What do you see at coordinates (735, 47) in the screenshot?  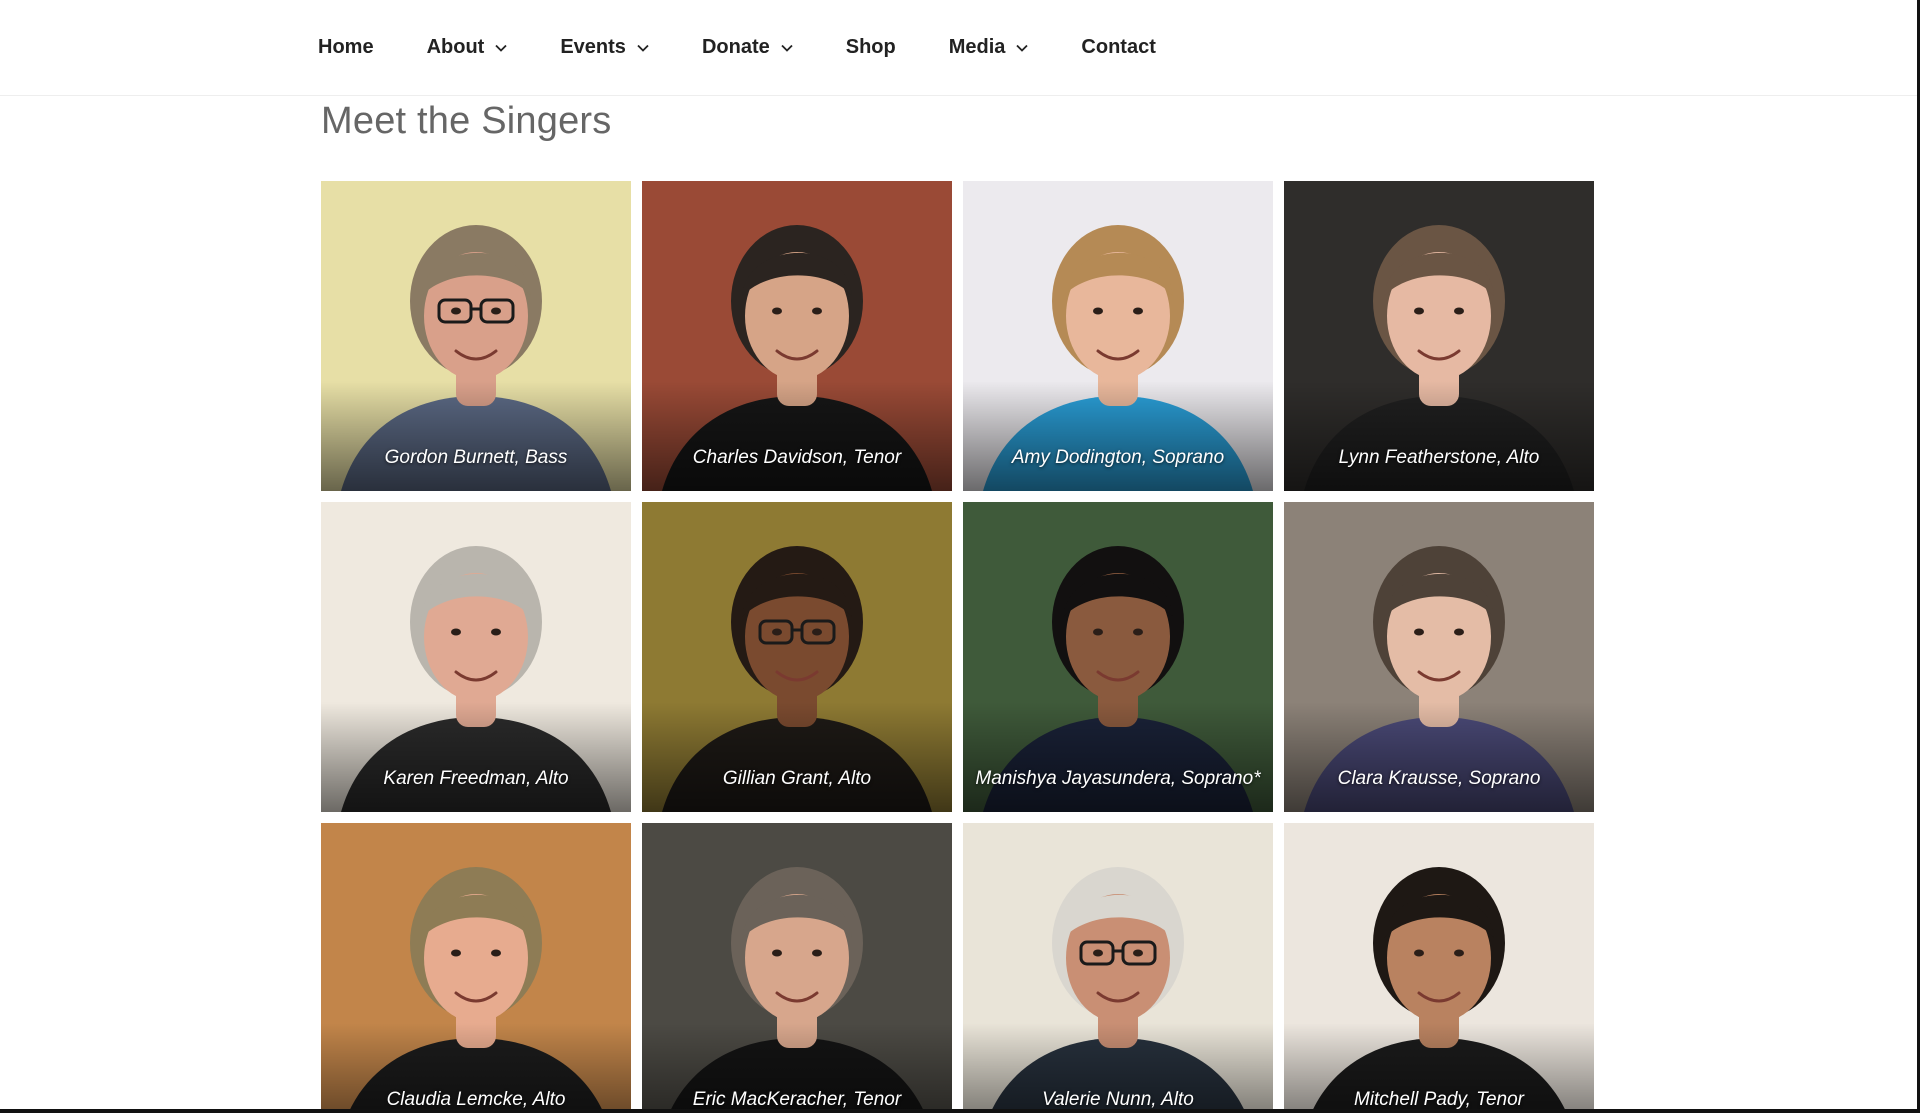 I see `nav-item-label: Donate` at bounding box center [735, 47].